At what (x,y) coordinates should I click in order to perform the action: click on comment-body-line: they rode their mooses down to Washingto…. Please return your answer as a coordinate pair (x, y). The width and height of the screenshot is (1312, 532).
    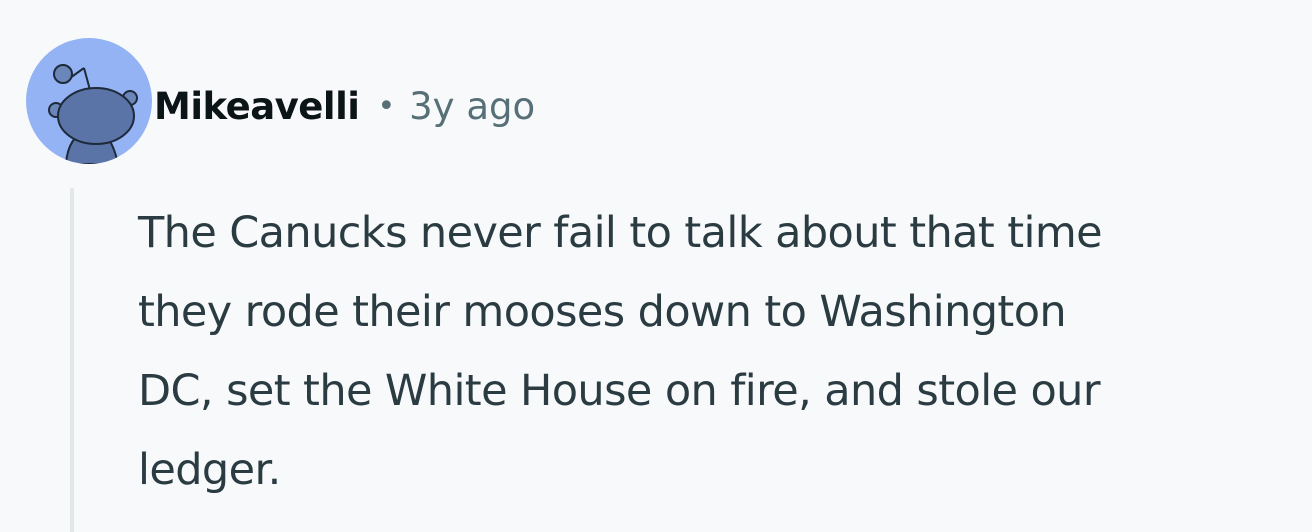
    Looking at the image, I should click on (602, 312).